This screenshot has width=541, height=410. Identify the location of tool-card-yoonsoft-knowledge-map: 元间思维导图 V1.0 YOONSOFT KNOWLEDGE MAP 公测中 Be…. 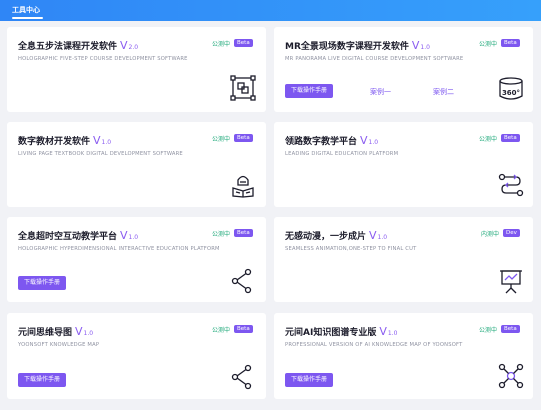
(136, 356).